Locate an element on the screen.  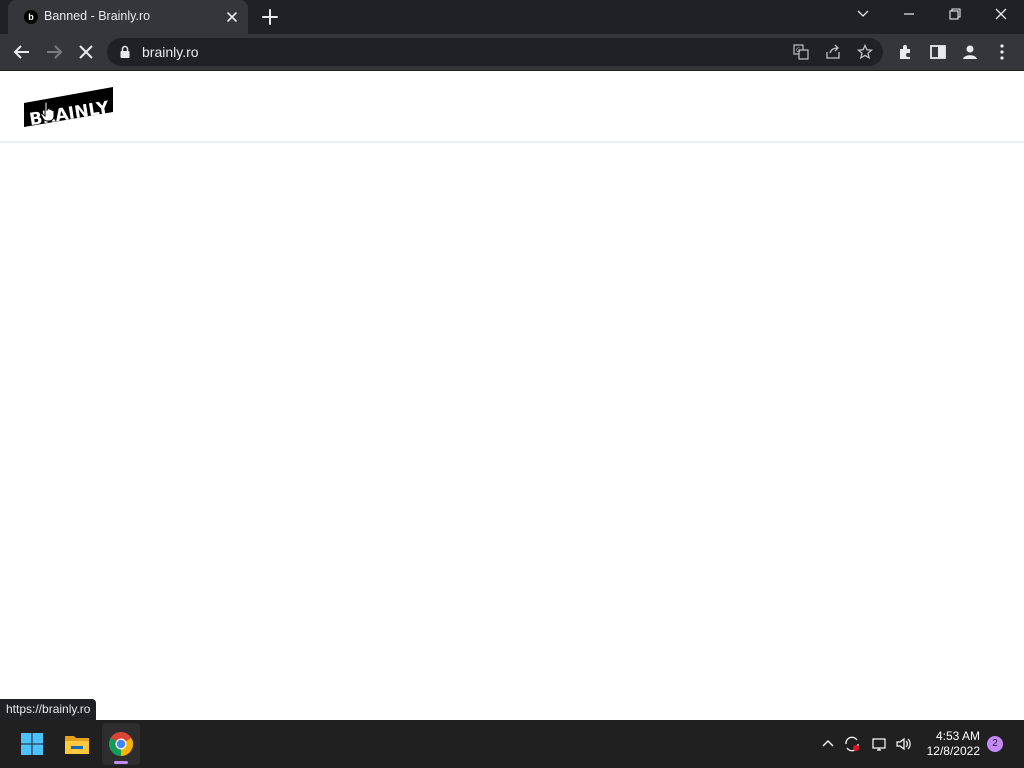
back-icon is located at coordinates (22, 52).